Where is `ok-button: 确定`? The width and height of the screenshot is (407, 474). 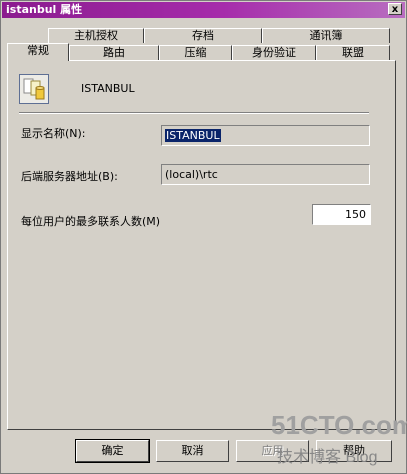
ok-button: 确定 is located at coordinates (112, 451).